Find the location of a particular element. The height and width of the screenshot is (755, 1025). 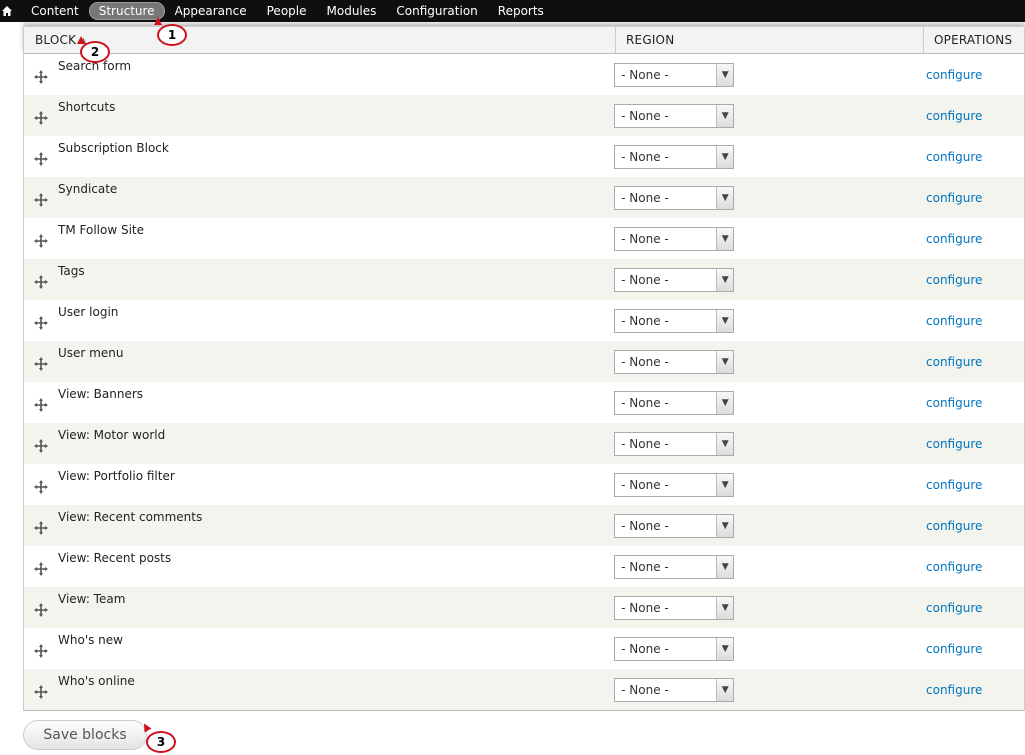

callout-1: 1 is located at coordinates (172, 35).